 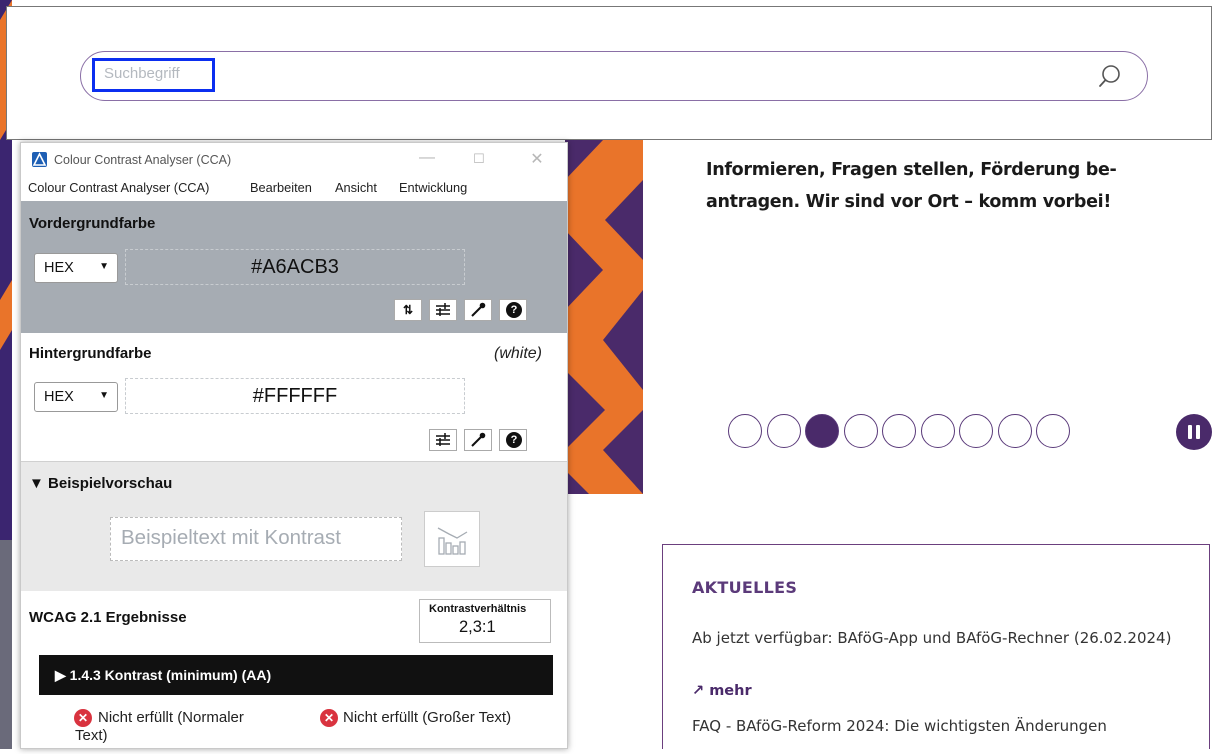 What do you see at coordinates (329, 718) in the screenshot?
I see `fail-icon: ✕` at bounding box center [329, 718].